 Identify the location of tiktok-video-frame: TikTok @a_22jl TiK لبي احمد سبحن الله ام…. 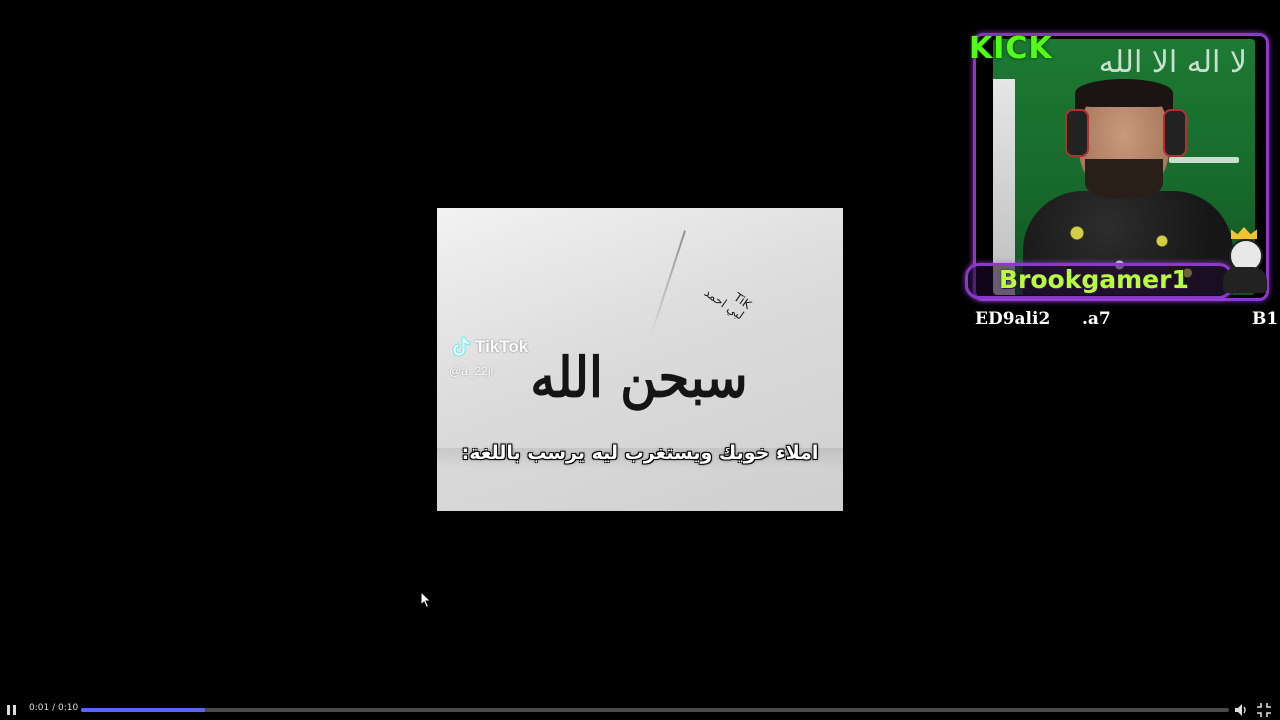
(640, 359).